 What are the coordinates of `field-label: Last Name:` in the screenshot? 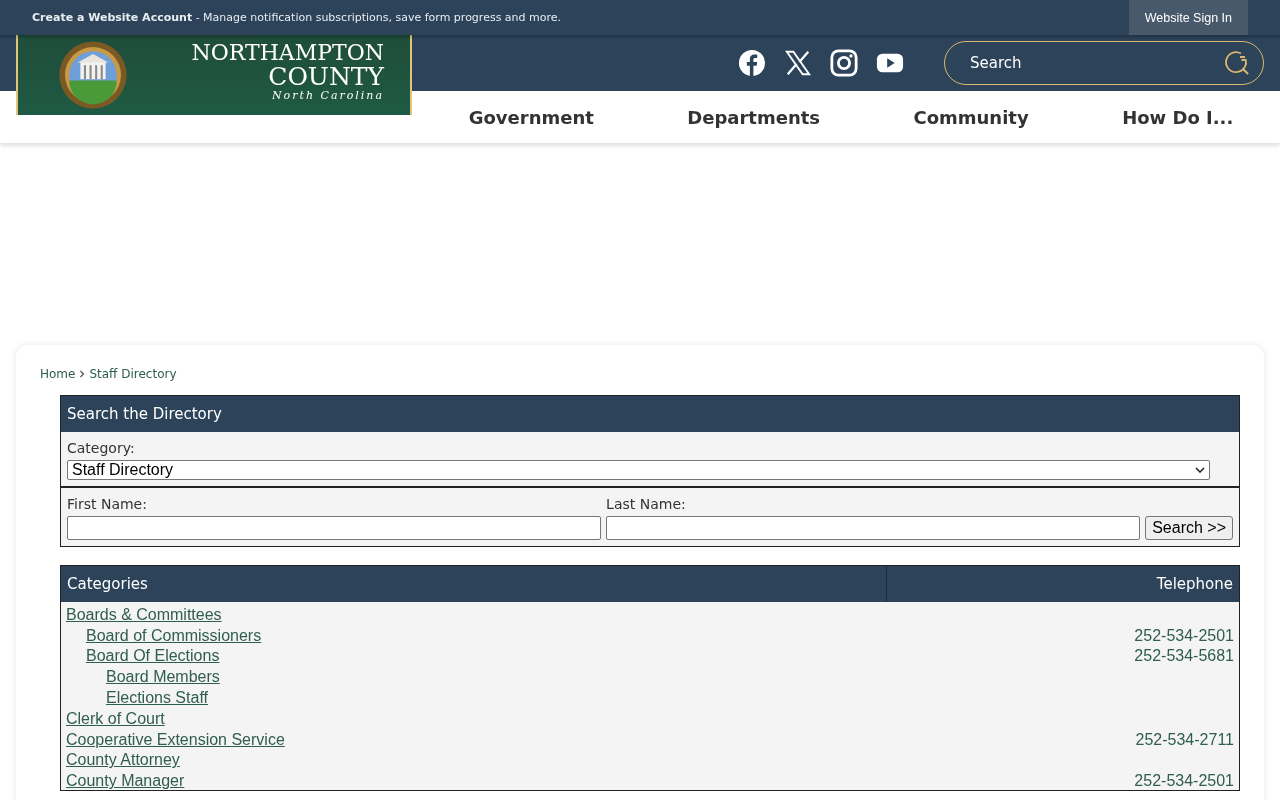 It's located at (646, 504).